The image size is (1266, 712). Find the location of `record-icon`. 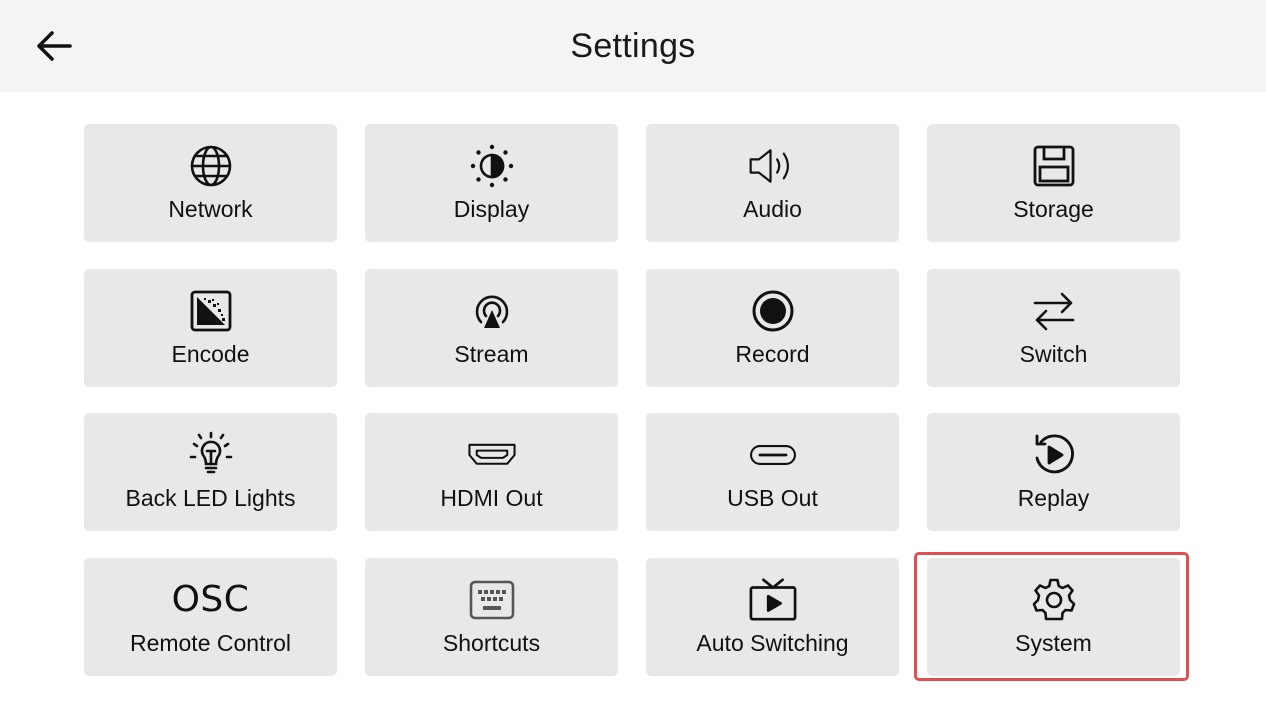

record-icon is located at coordinates (773, 311).